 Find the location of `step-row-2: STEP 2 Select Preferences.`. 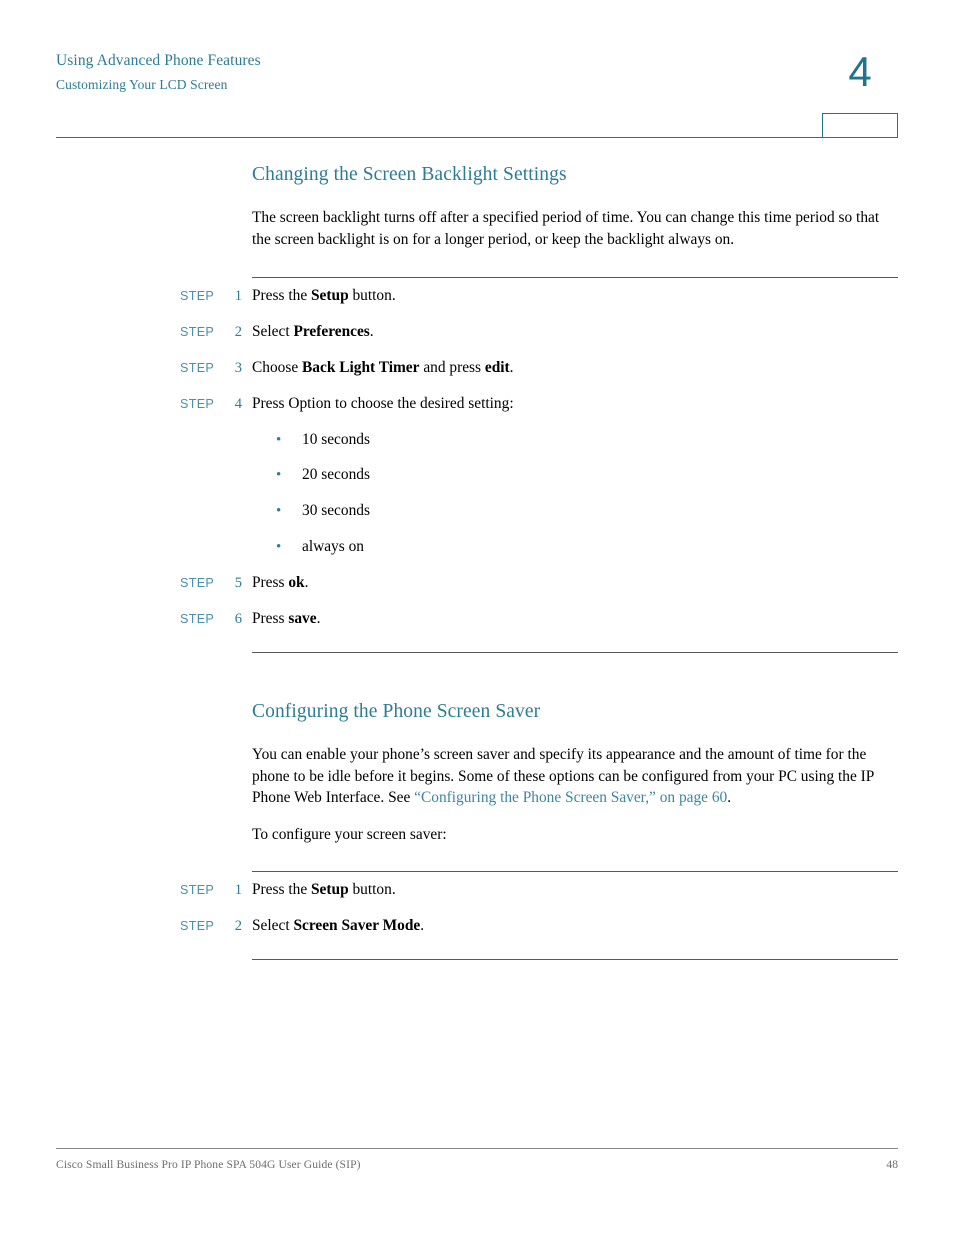

step-row-2: STEP 2 Select Preferences. is located at coordinates (477, 332).